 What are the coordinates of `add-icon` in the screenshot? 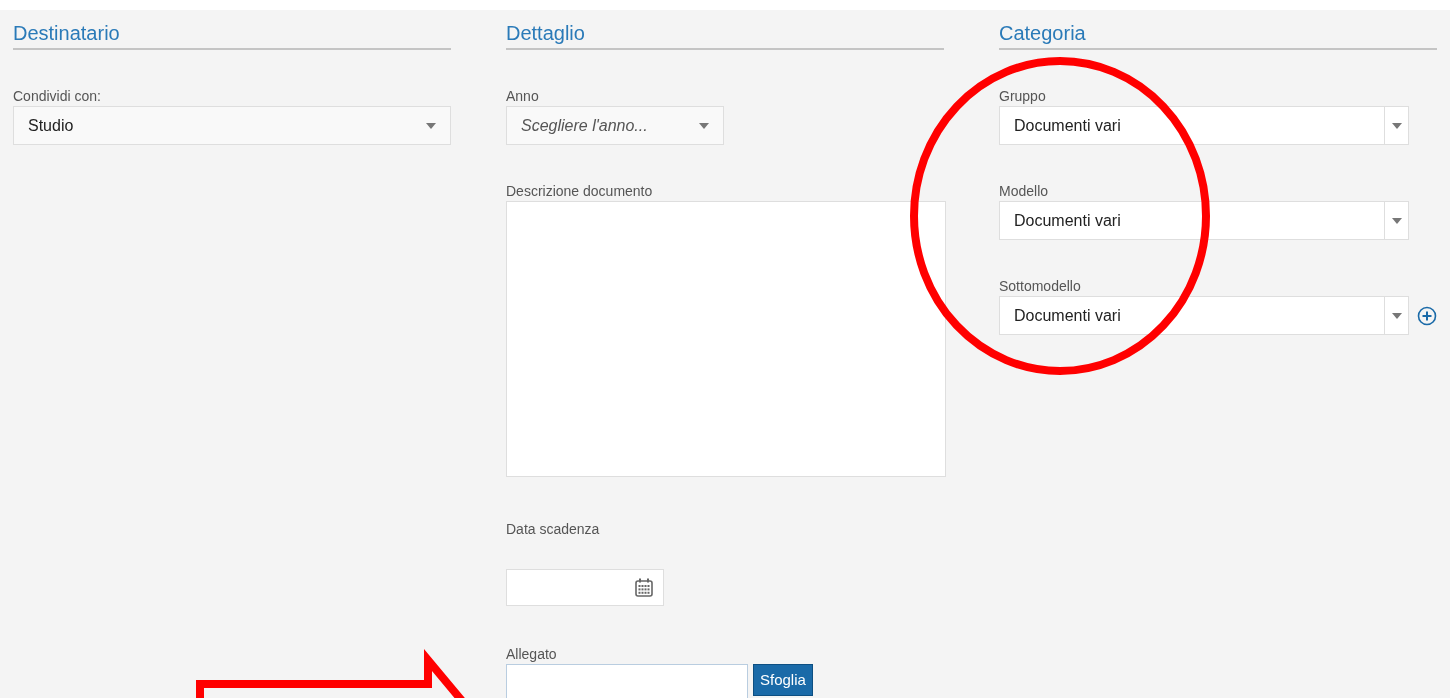 It's located at (1427, 315).